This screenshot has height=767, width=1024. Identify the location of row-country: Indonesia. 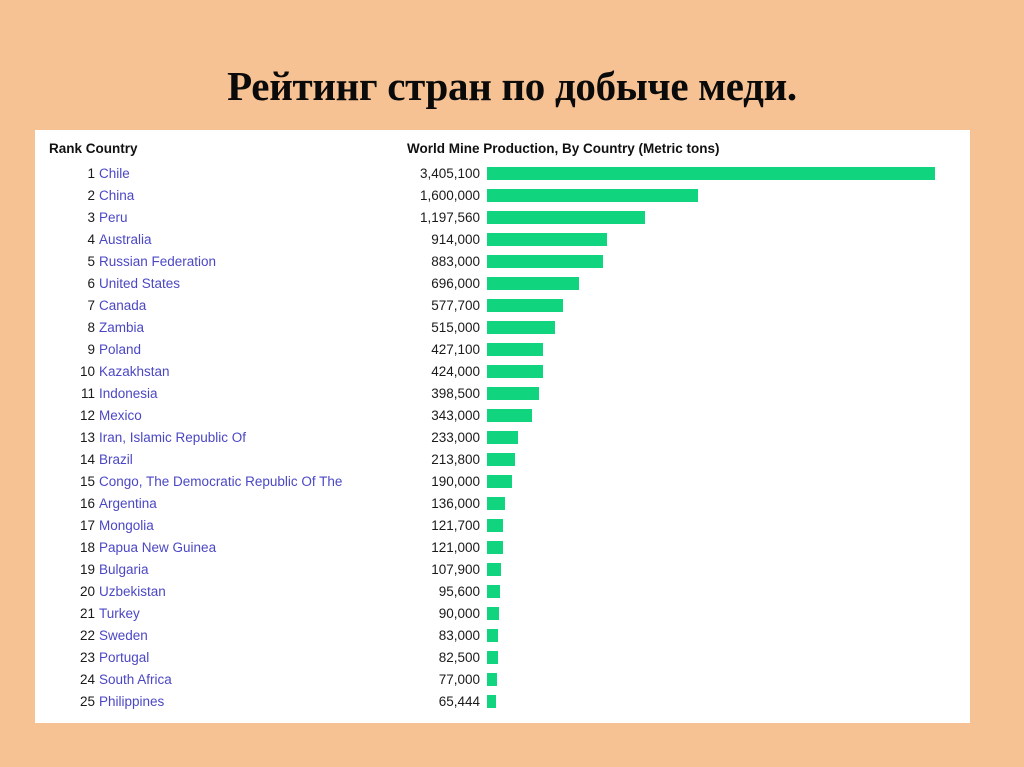
(128, 393).